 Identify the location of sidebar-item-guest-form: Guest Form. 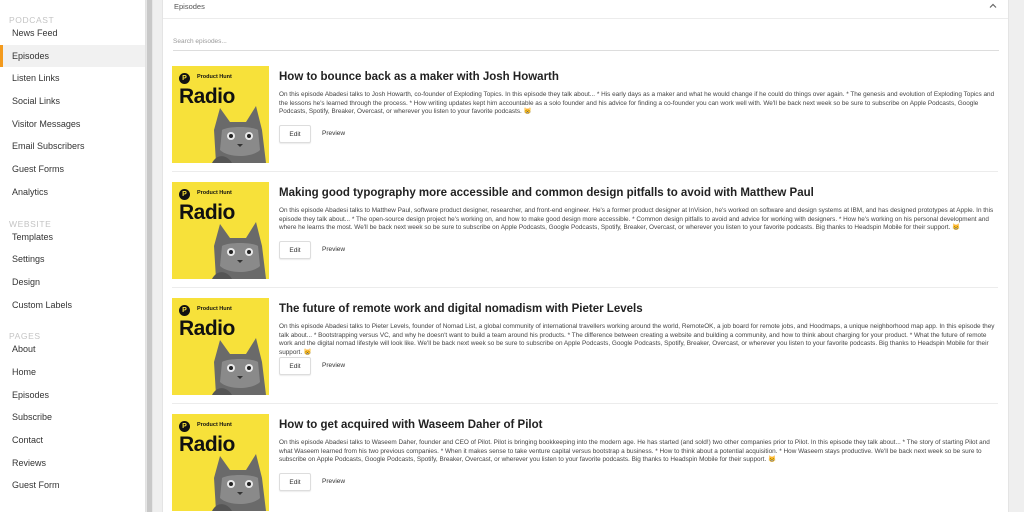
(72, 485).